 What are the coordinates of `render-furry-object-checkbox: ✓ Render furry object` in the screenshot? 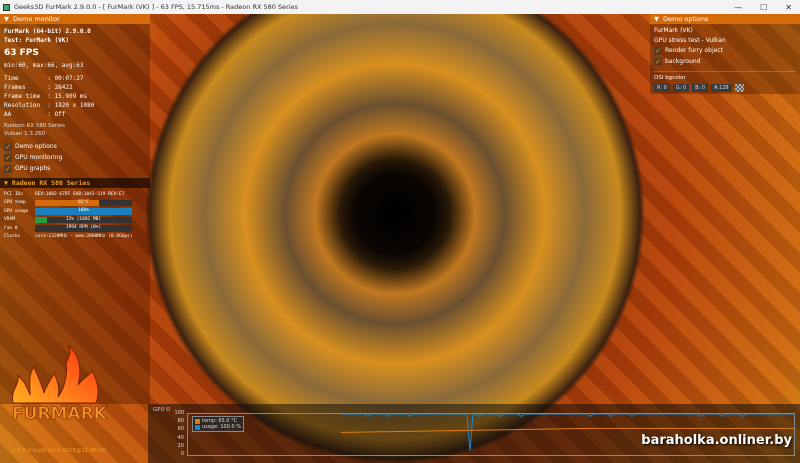 It's located at (725, 50).